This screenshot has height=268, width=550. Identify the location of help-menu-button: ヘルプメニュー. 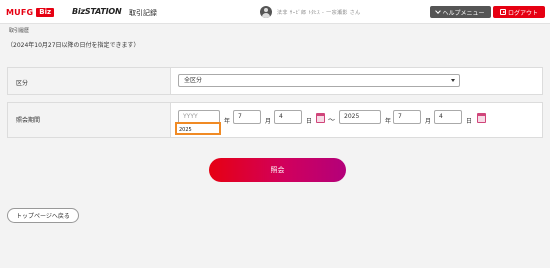
(460, 12).